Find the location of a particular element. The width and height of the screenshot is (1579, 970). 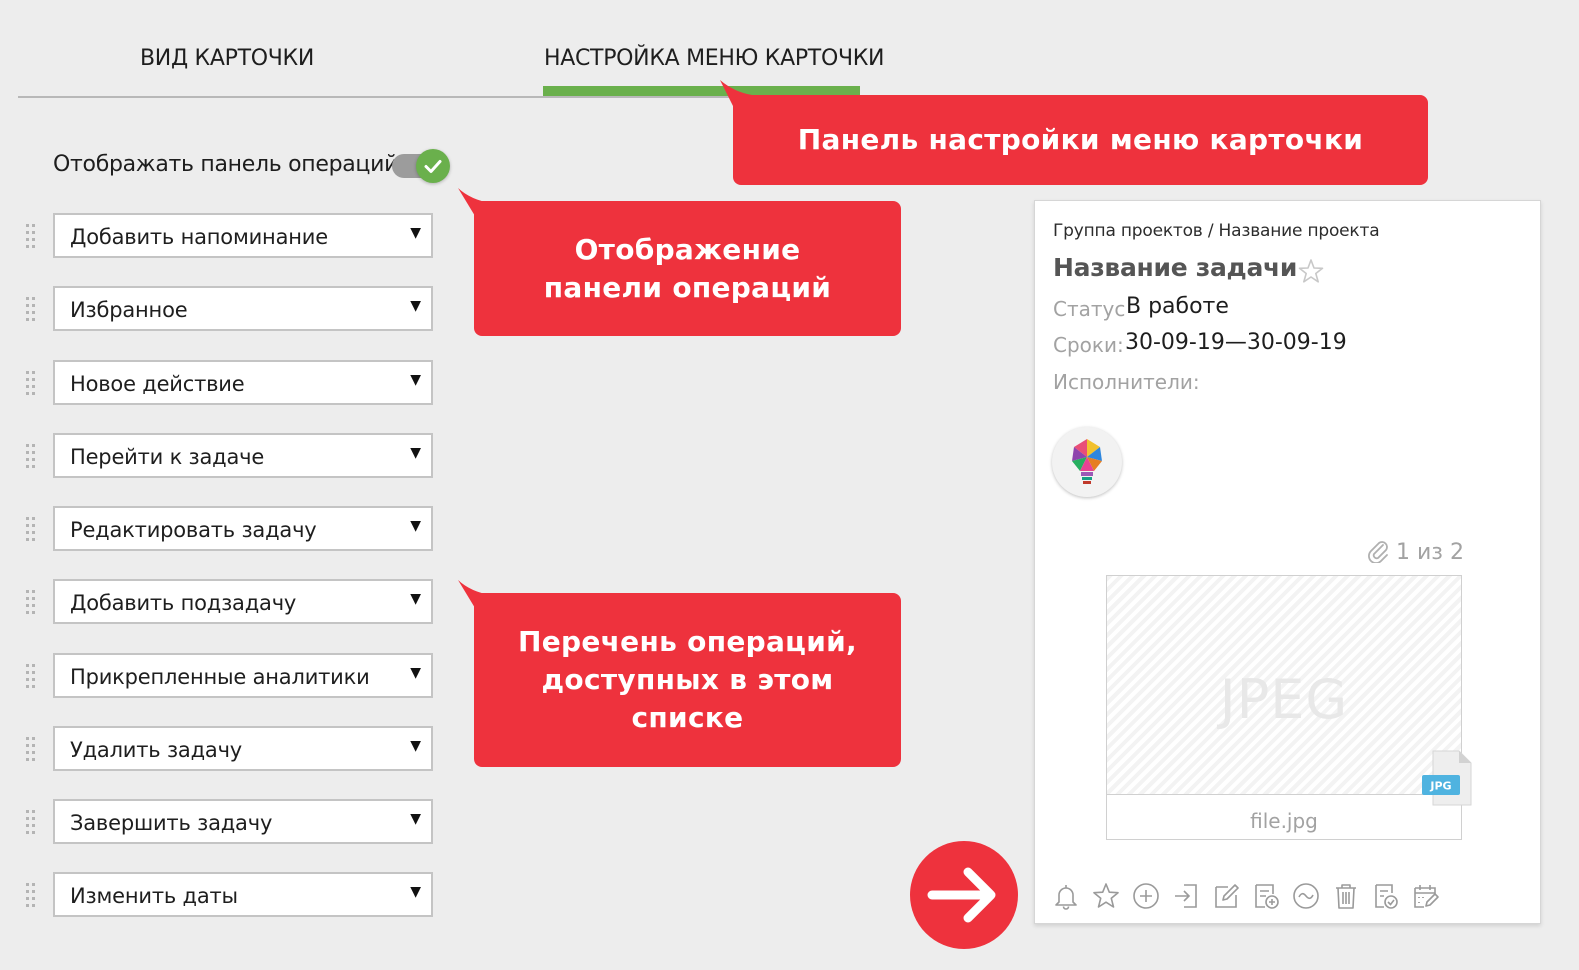

status-value: В работе is located at coordinates (1177, 306).